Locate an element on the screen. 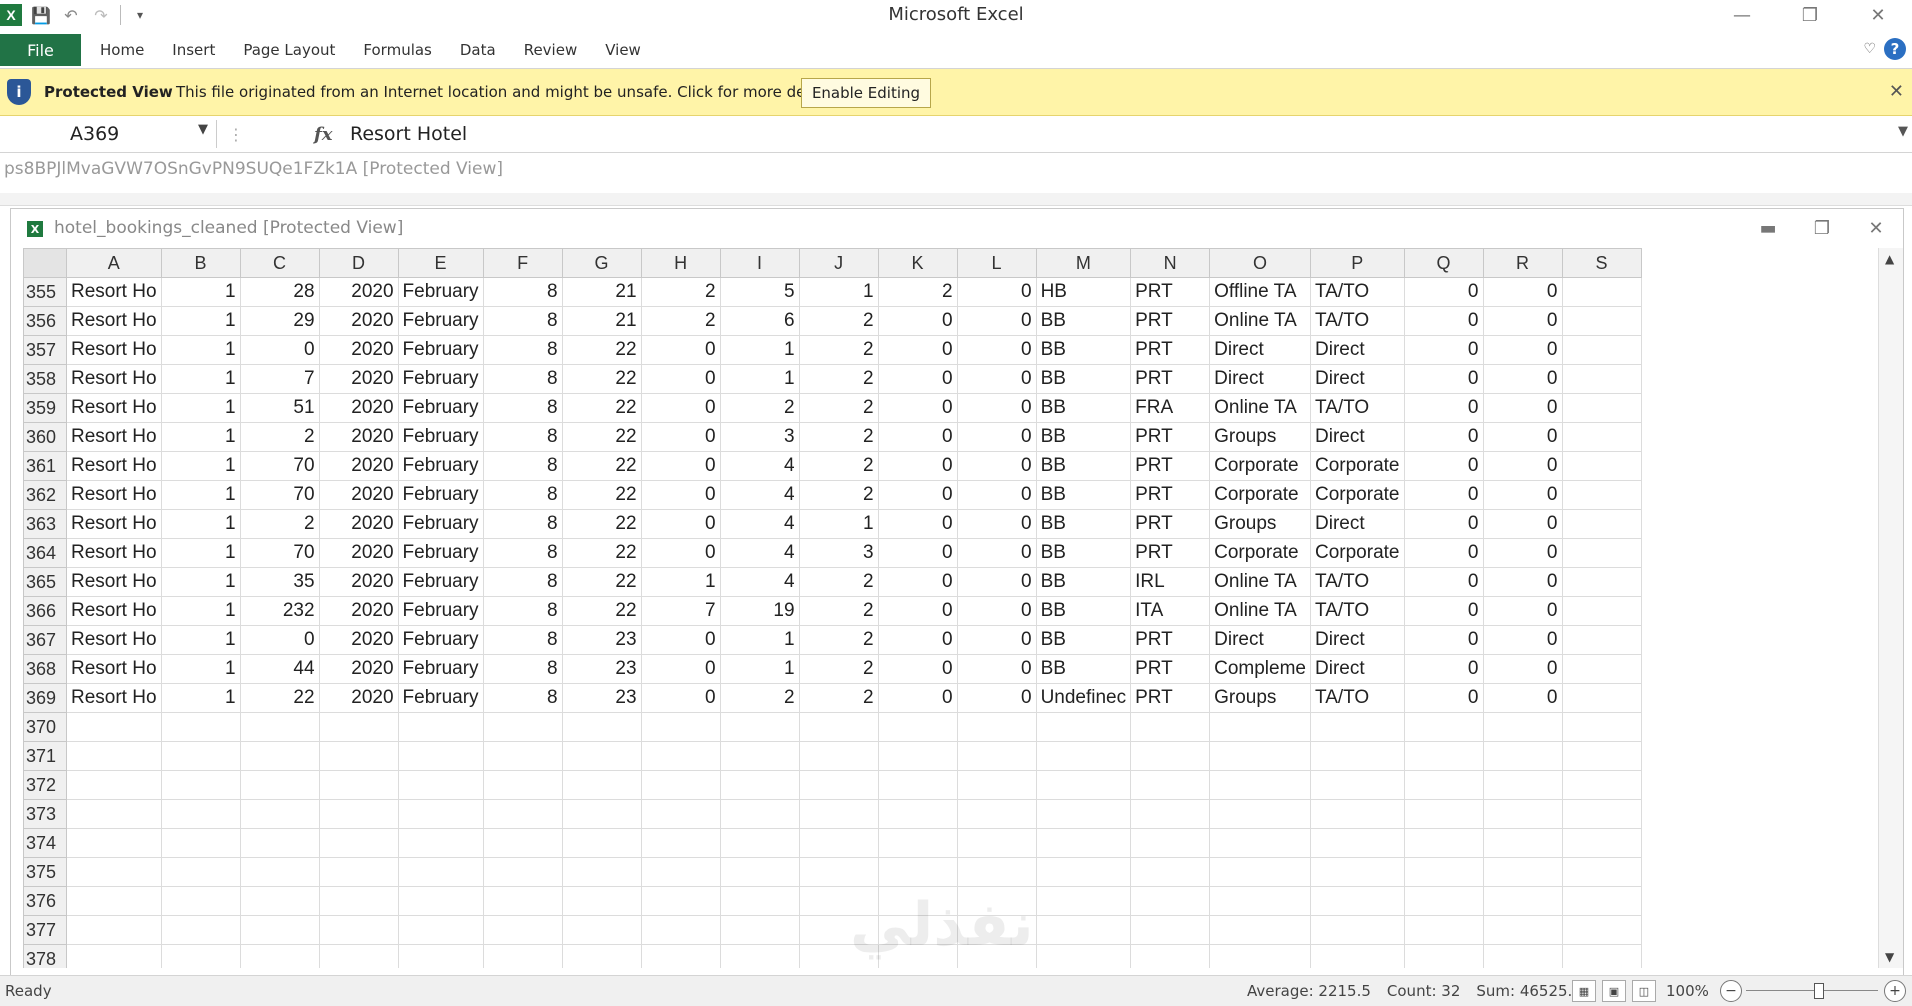 The height and width of the screenshot is (1006, 1912). cell-j360: 2 is located at coordinates (838, 437).